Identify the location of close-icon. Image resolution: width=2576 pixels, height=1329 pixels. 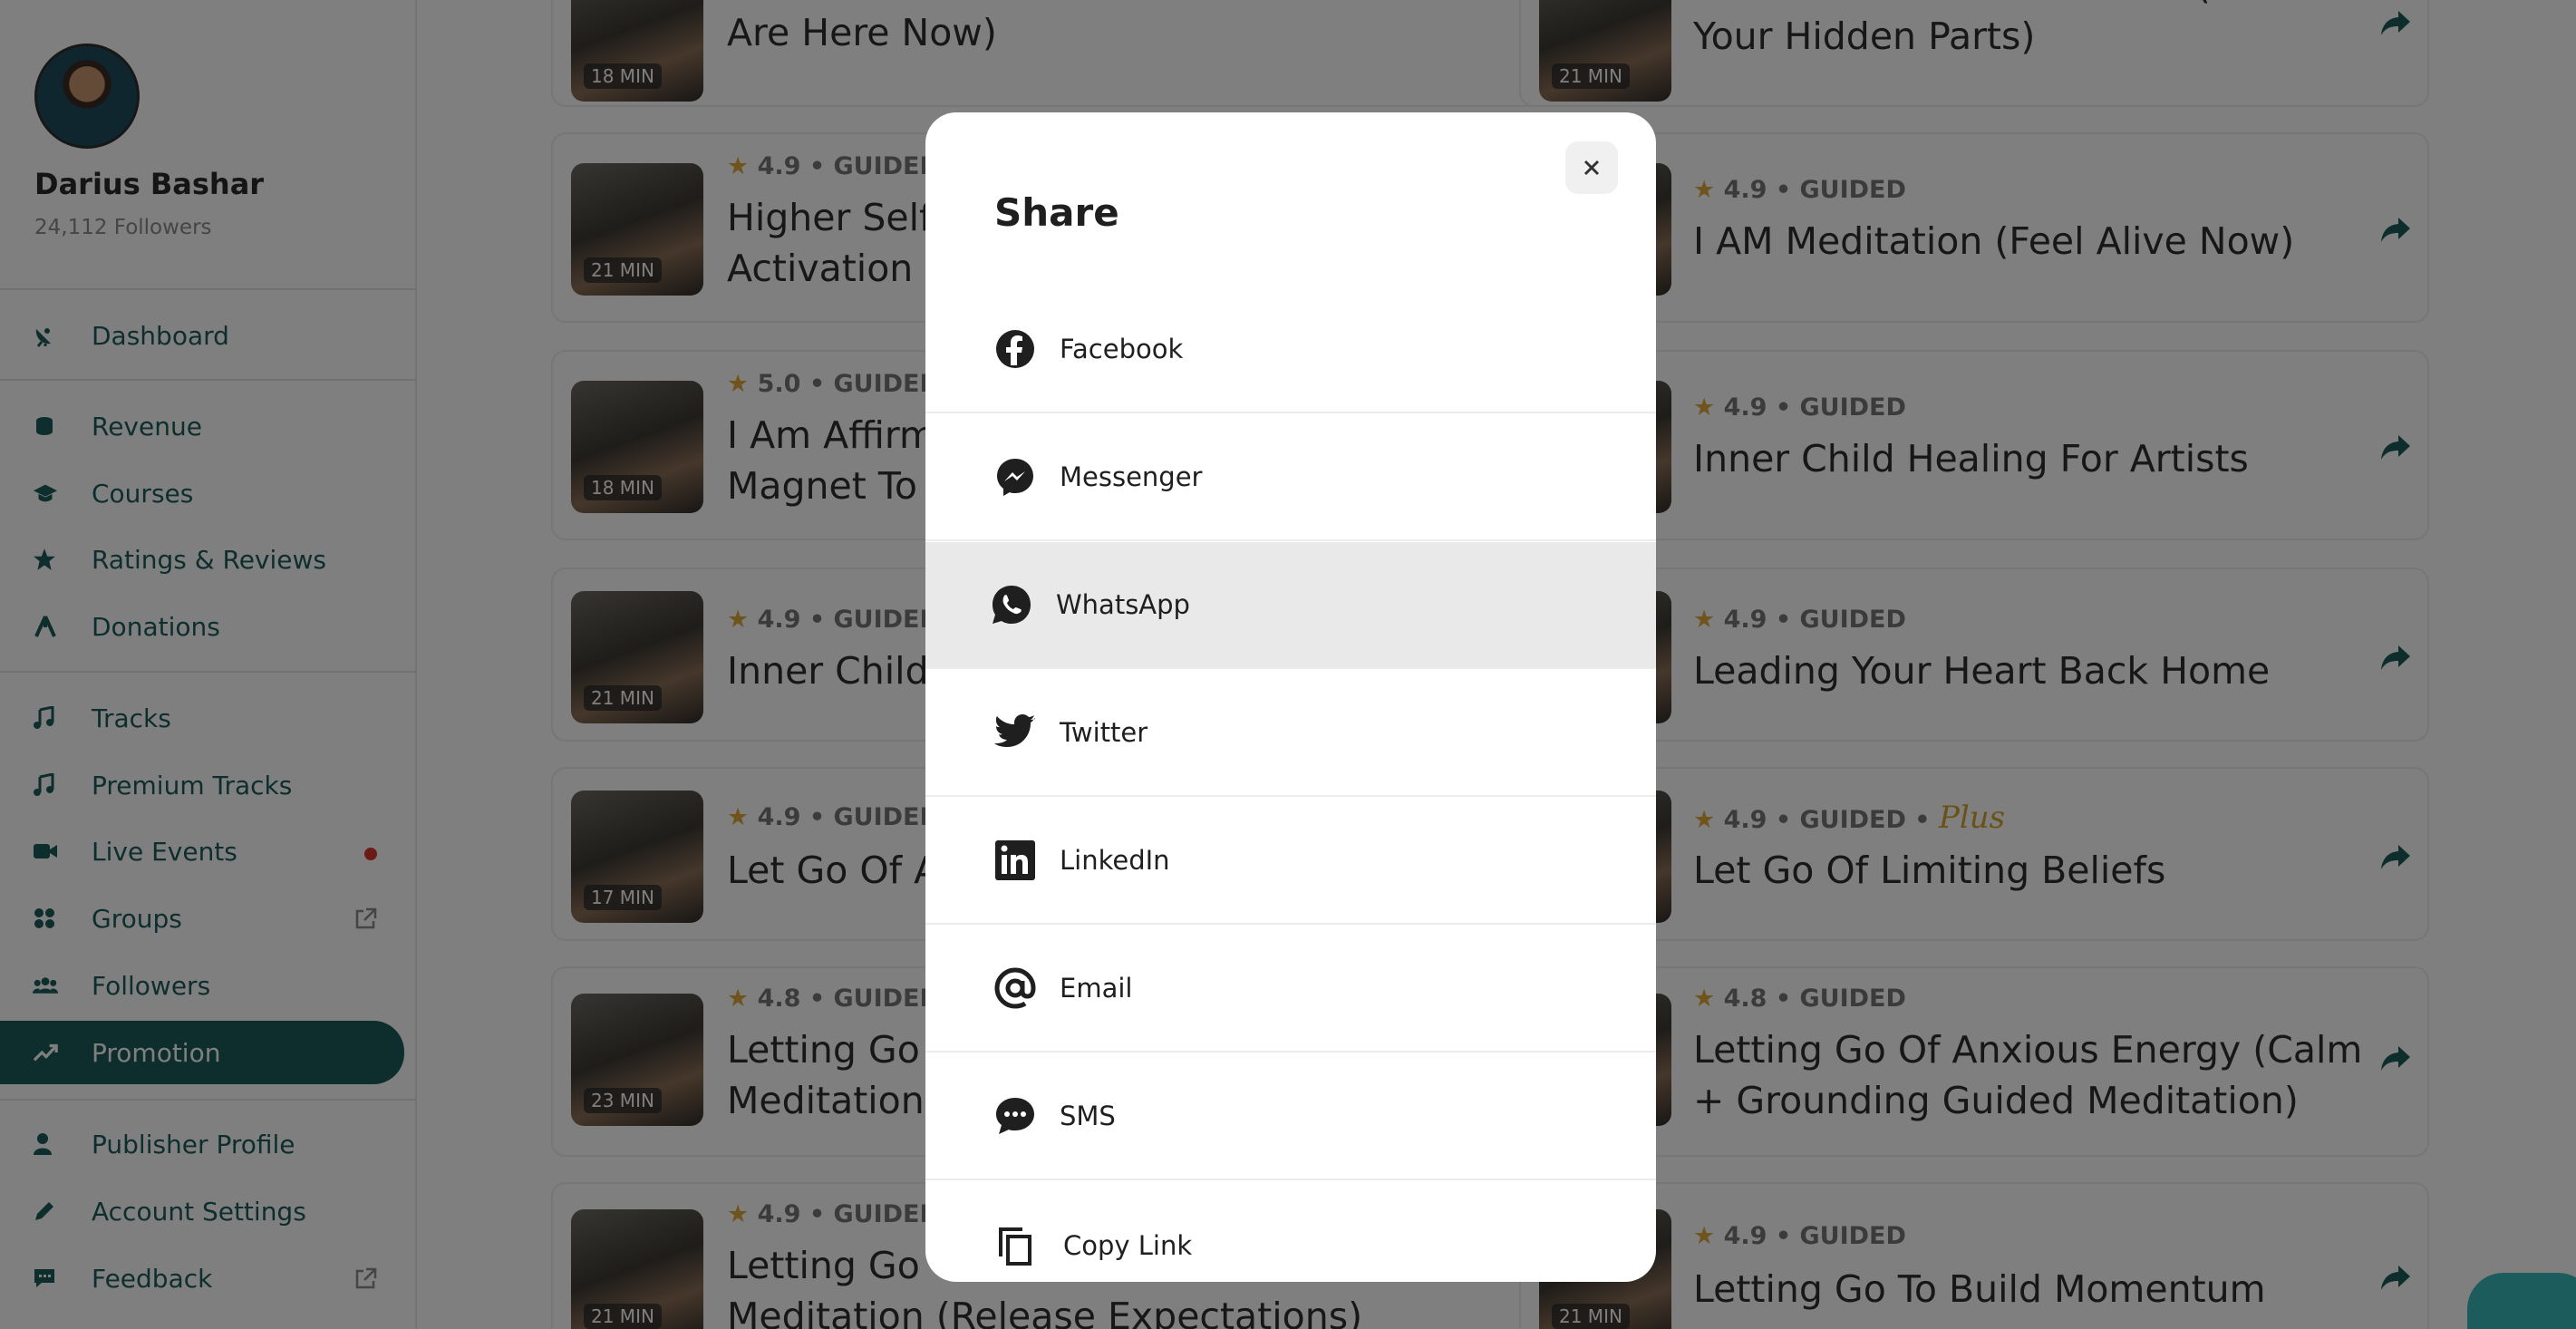
(1591, 168).